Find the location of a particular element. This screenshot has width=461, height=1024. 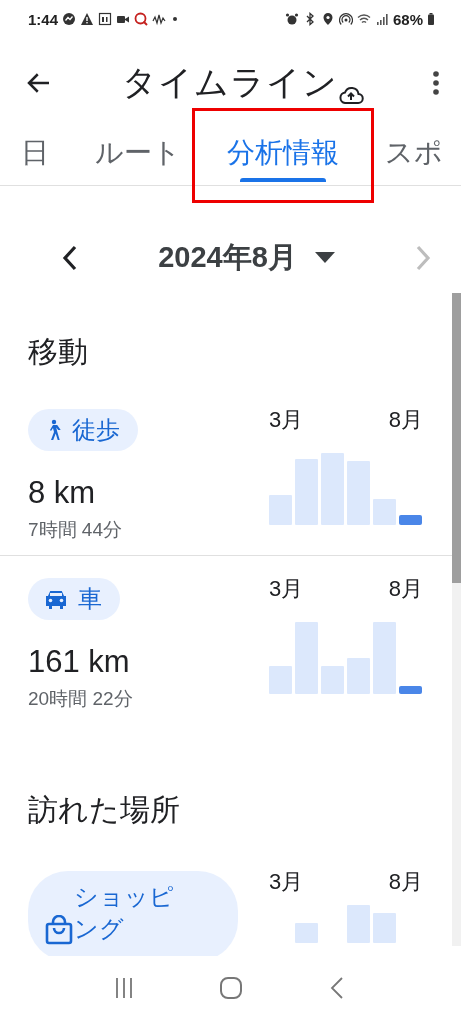

tab: ルート is located at coordinates (138, 155).